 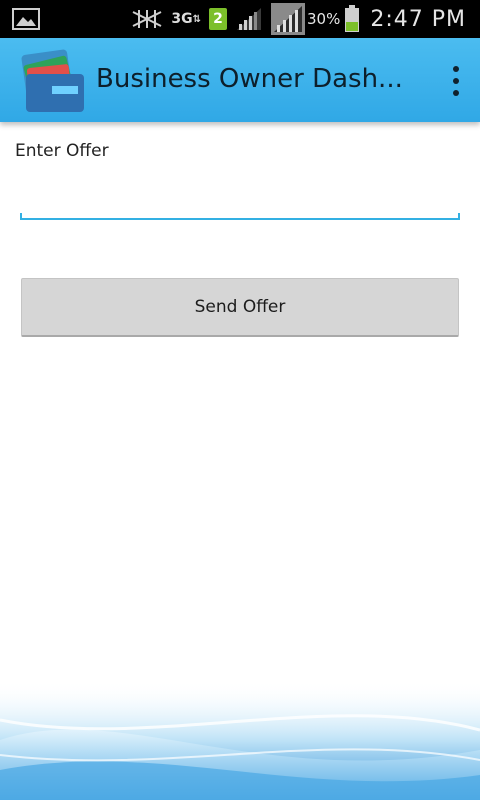 I want to click on status-bar: 3G ⇅ 2 30% 2:47 PM, so click(x=240, y=19).